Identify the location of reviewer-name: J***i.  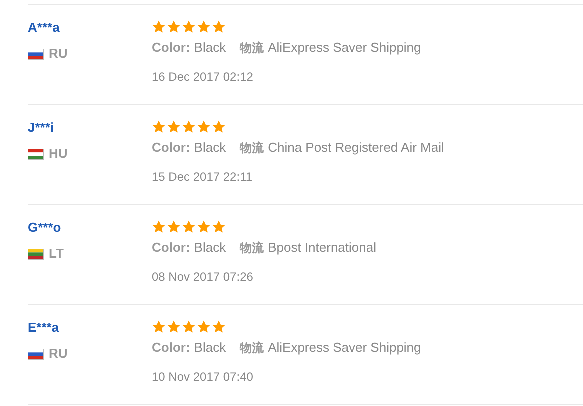
(41, 128).